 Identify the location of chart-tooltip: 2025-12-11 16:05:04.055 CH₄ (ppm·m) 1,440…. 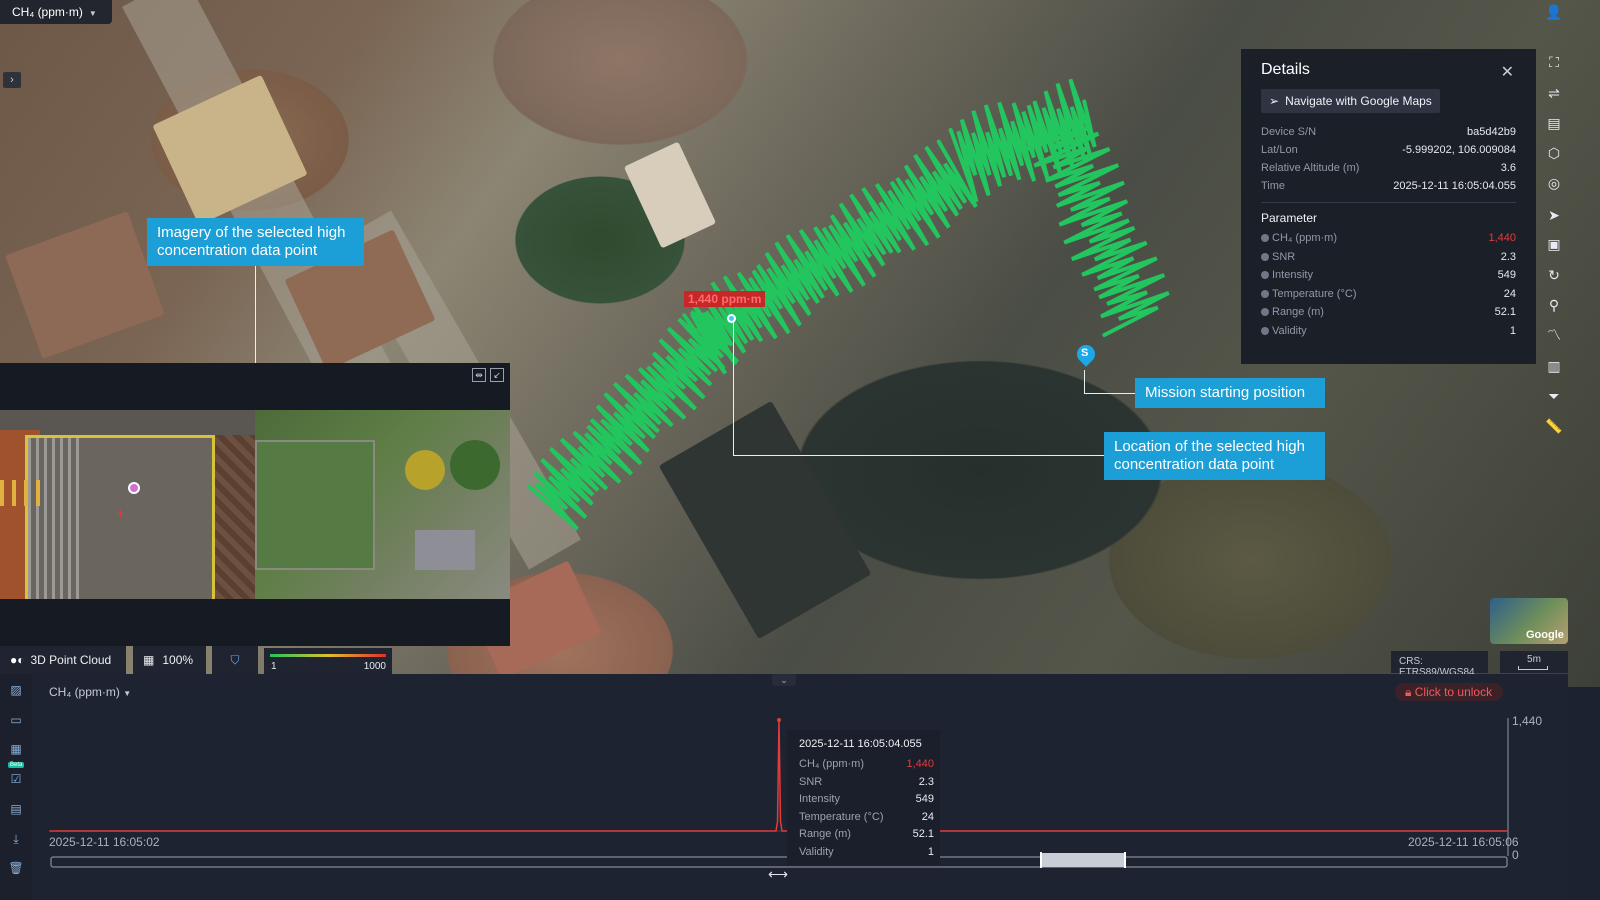
(863, 797).